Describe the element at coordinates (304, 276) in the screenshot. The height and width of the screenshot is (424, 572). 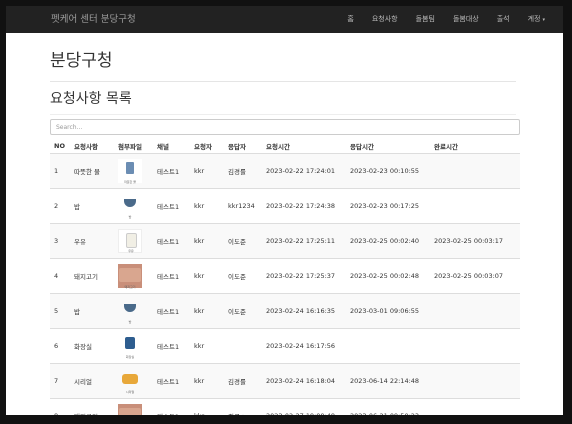
I see `cell-request-time: 2023-02-22 17:25:37` at that location.